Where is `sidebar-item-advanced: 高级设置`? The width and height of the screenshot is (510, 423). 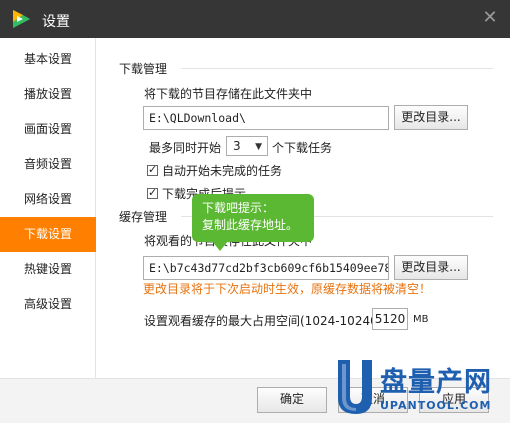
sidebar-item-advanced: 高级设置 is located at coordinates (48, 304).